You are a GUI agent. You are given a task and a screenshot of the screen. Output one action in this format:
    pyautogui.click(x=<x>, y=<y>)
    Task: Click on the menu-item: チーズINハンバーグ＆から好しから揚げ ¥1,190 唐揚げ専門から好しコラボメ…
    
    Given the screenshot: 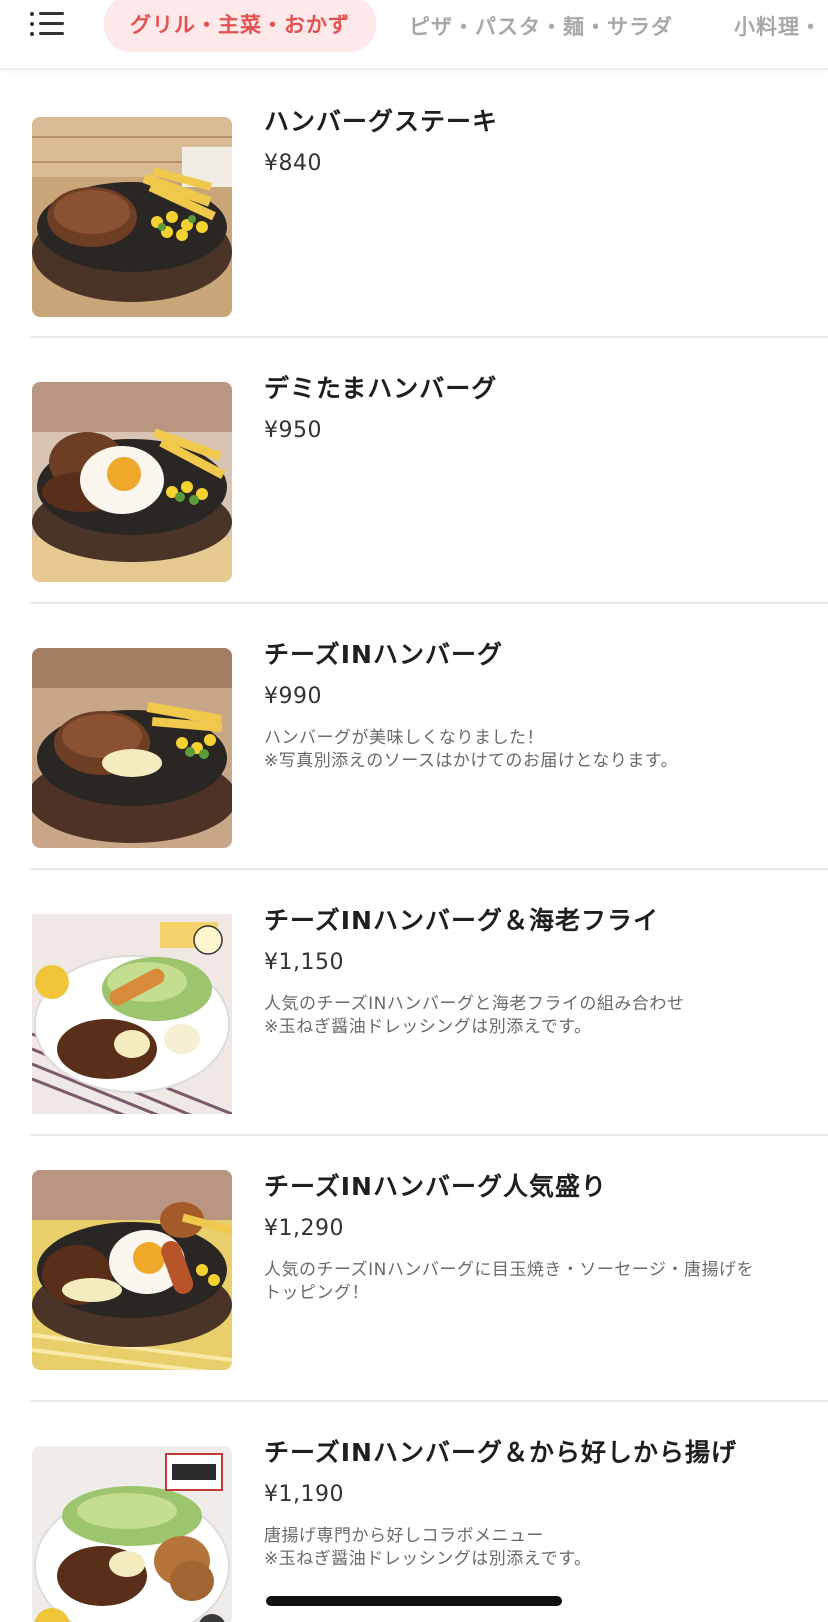 What is the action you would take?
    pyautogui.click(x=414, y=1512)
    